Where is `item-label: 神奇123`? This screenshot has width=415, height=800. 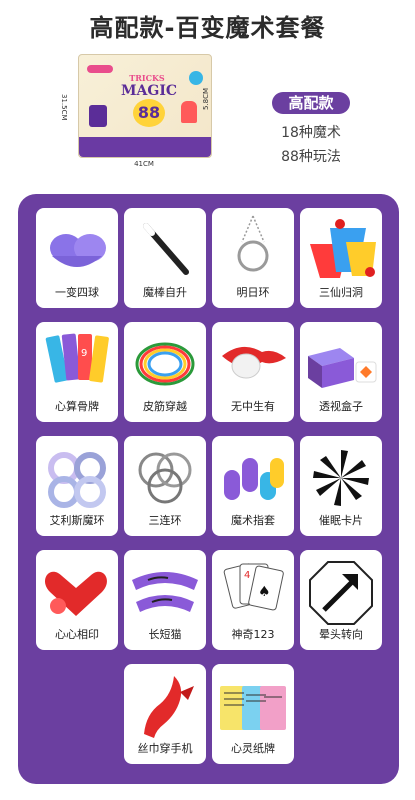 item-label: 神奇123 is located at coordinates (253, 634).